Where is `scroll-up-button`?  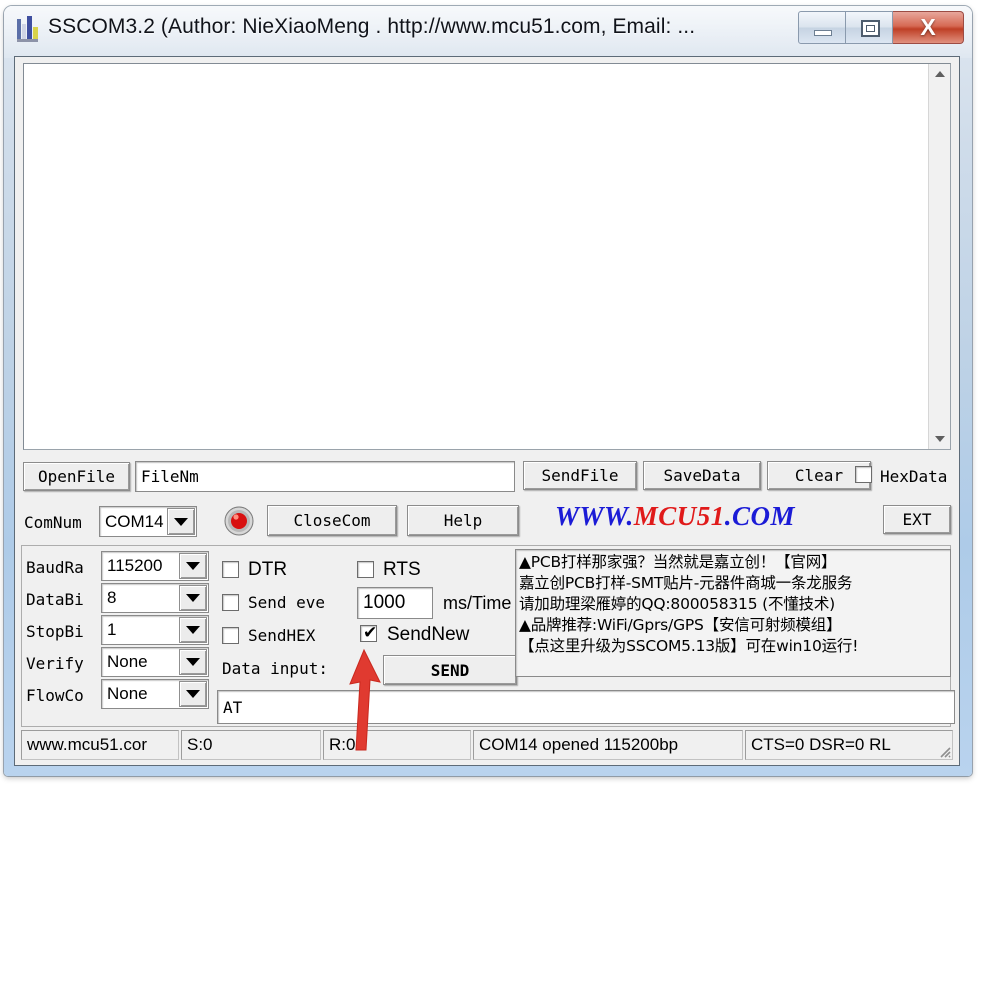
scroll-up-button is located at coordinates (939, 74).